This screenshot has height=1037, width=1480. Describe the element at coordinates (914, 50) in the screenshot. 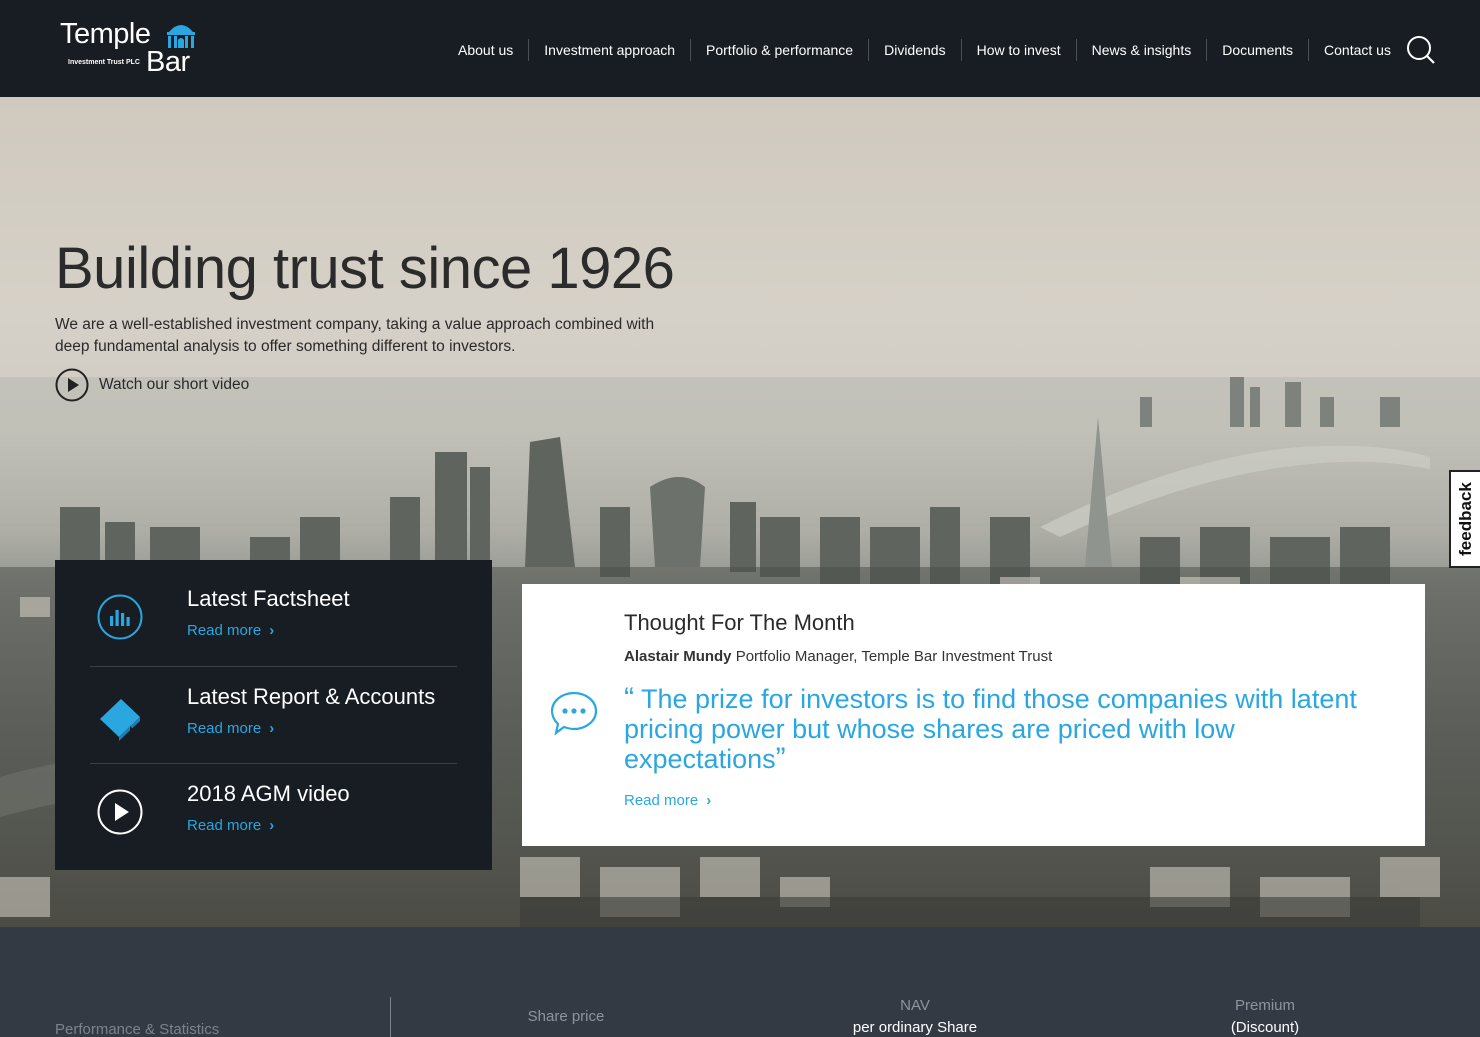

I see `nav-dividends: Dividends` at that location.